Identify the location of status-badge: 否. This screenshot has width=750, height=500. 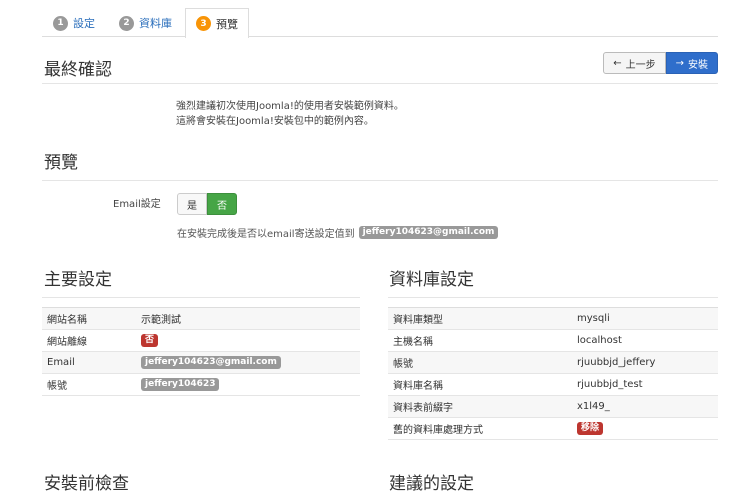
(150, 340).